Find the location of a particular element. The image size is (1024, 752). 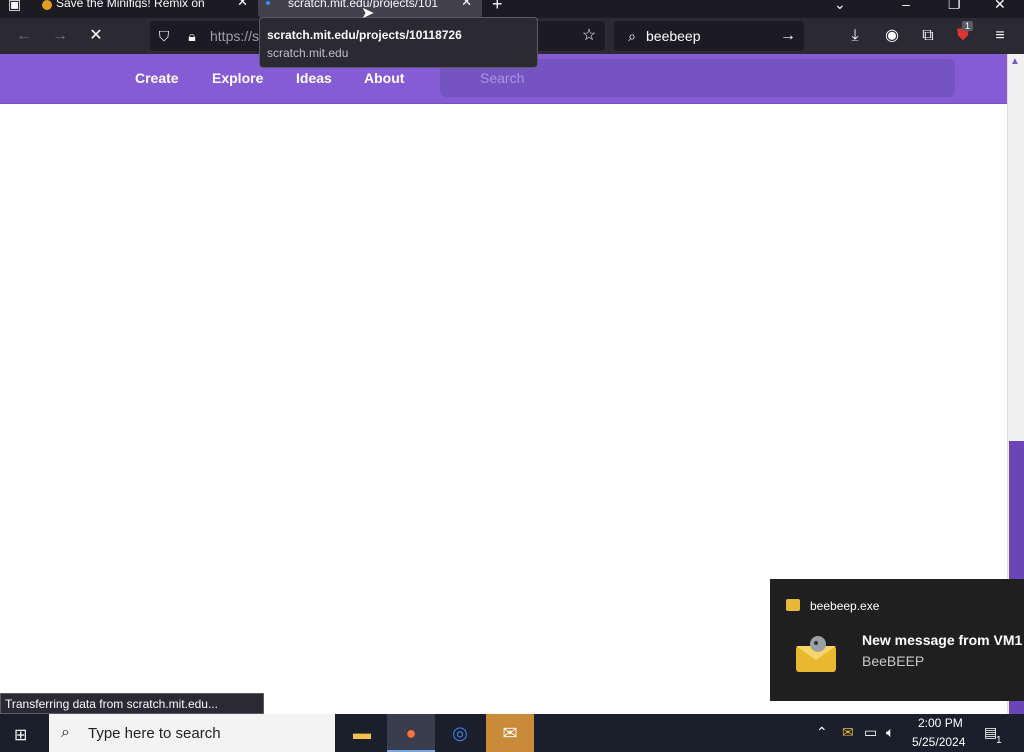

search-go-icon: → is located at coordinates (788, 36).